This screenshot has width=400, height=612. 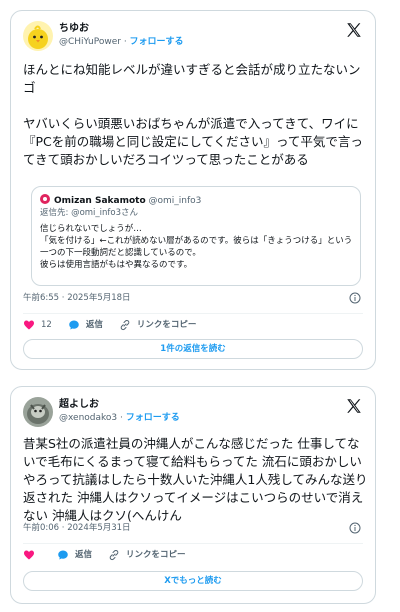 I want to click on author-handle: @xenodako3, so click(x=88, y=418).